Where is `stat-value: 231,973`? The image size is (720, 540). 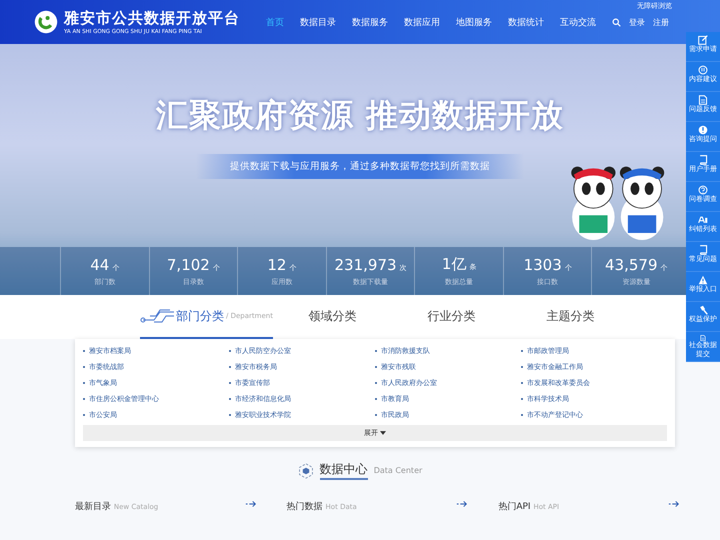 stat-value: 231,973 is located at coordinates (365, 265).